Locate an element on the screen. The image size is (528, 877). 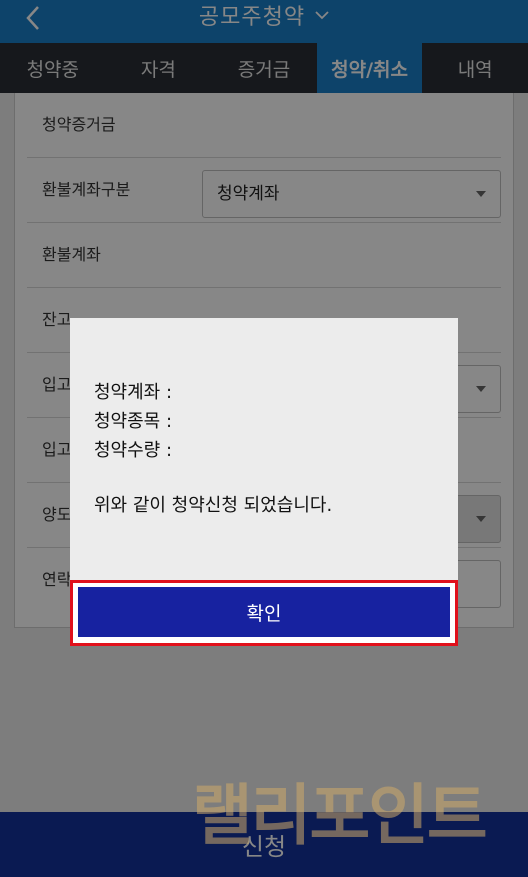
watermark-logo: 랠리포인트 is located at coordinates (360, 812).